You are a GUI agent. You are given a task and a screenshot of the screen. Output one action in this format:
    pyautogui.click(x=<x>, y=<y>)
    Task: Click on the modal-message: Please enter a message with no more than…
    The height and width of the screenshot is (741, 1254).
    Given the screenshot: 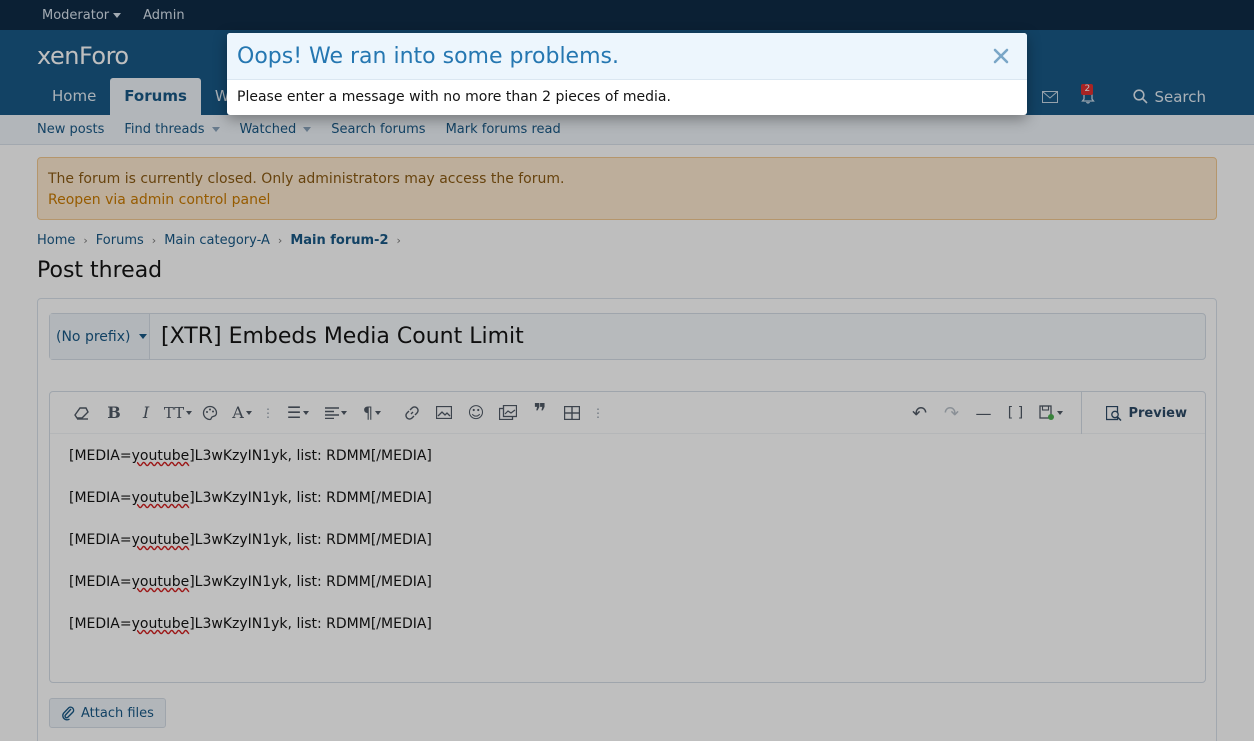 What is the action you would take?
    pyautogui.click(x=454, y=97)
    